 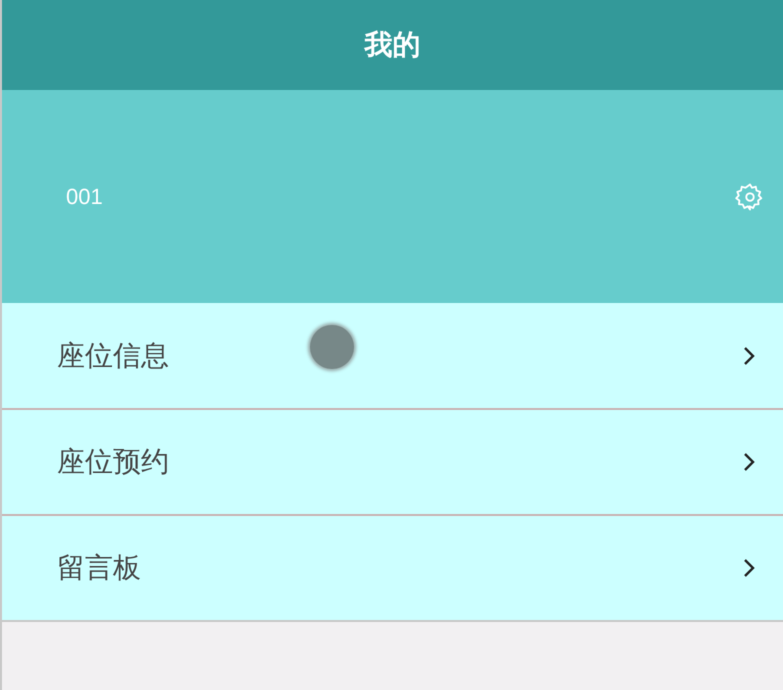 I want to click on settings-icon, so click(x=750, y=197).